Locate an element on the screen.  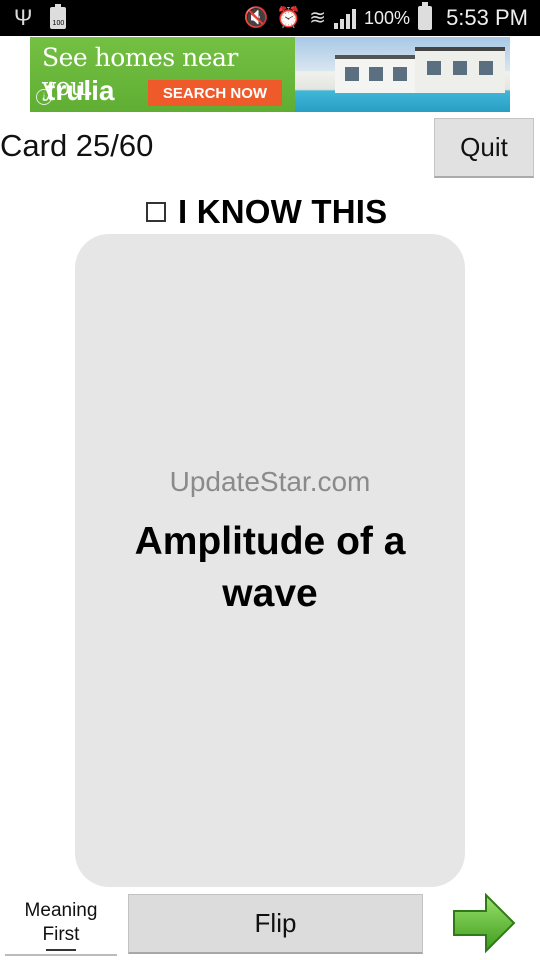
flip-button: Flip is located at coordinates (275, 924).